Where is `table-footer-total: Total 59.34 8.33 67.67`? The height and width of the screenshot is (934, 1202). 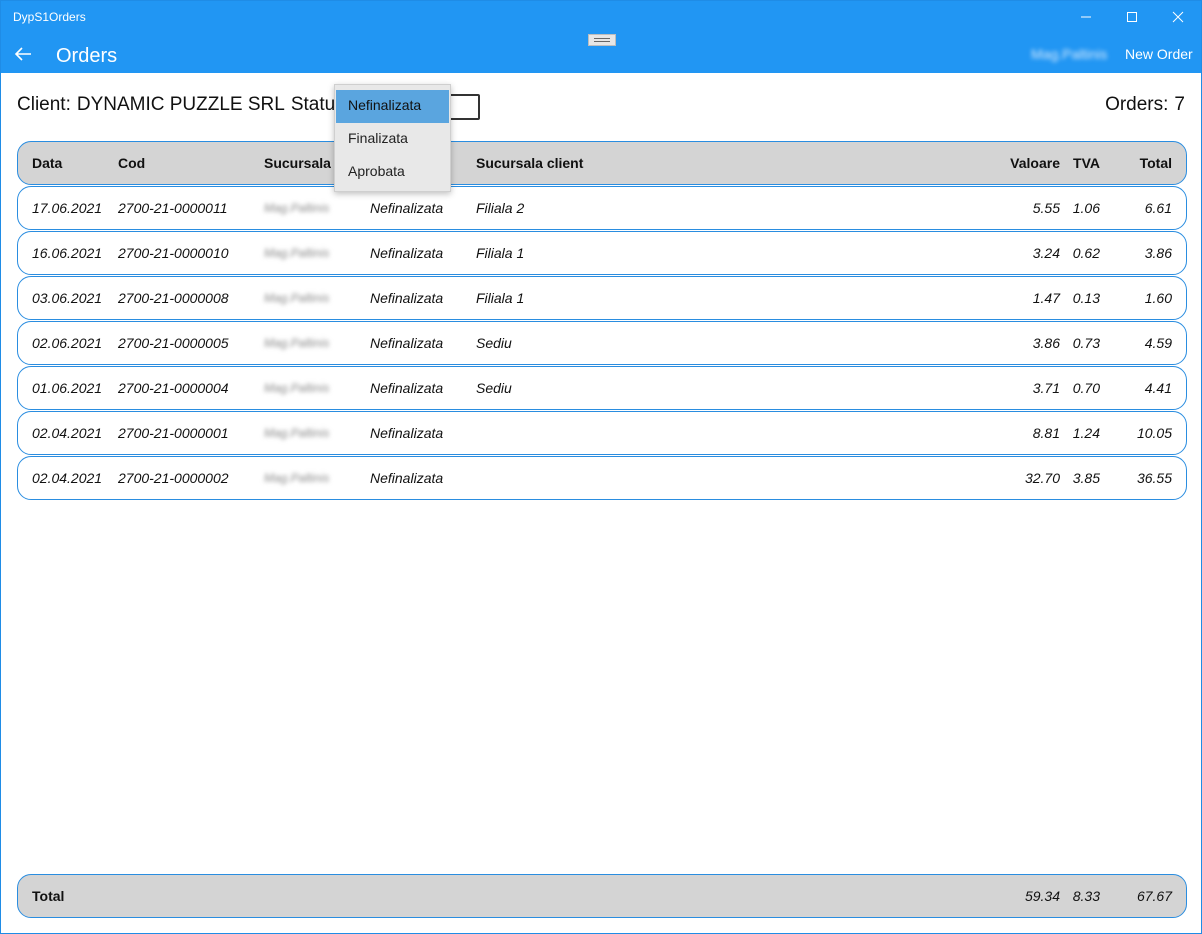
table-footer-total: Total 59.34 8.33 67.67 is located at coordinates (602, 896).